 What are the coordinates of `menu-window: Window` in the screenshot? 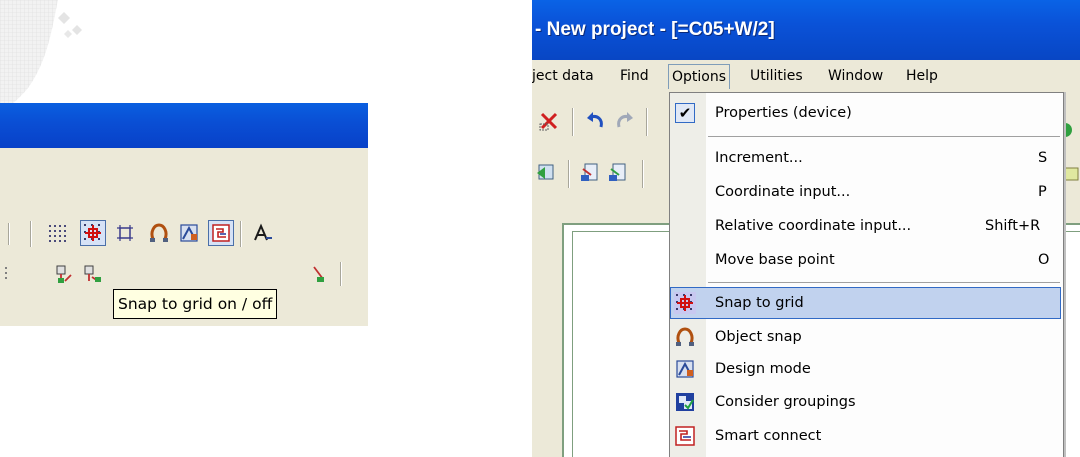 It's located at (855, 76).